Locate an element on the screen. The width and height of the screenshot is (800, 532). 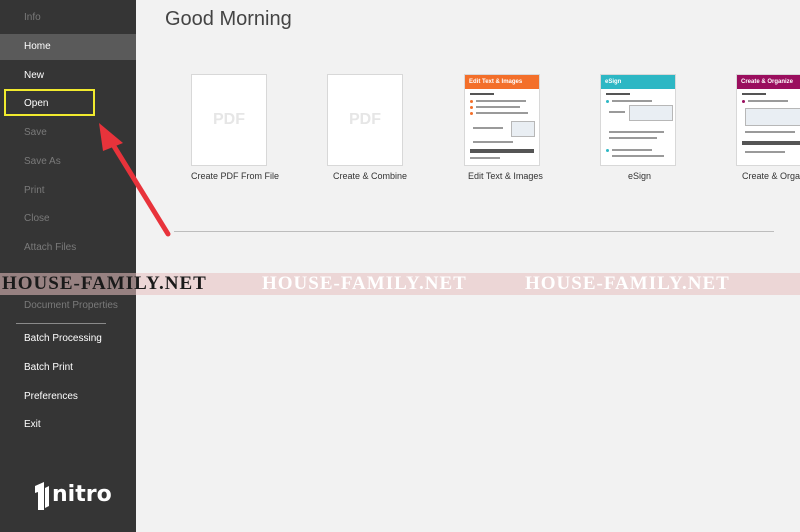
menu-item-attach-files: Attach Files is located at coordinates (68, 248).